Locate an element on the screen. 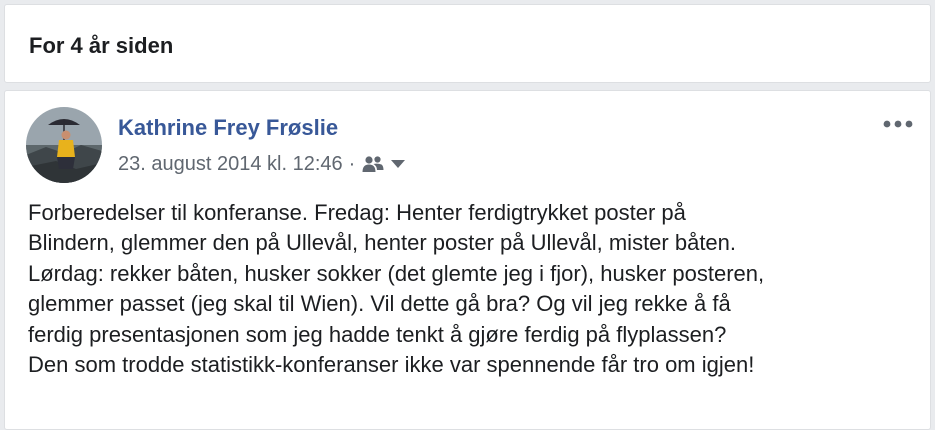 This screenshot has width=935, height=430. post-meta: 23. august 2014 kl. 12:46 · is located at coordinates (262, 164).